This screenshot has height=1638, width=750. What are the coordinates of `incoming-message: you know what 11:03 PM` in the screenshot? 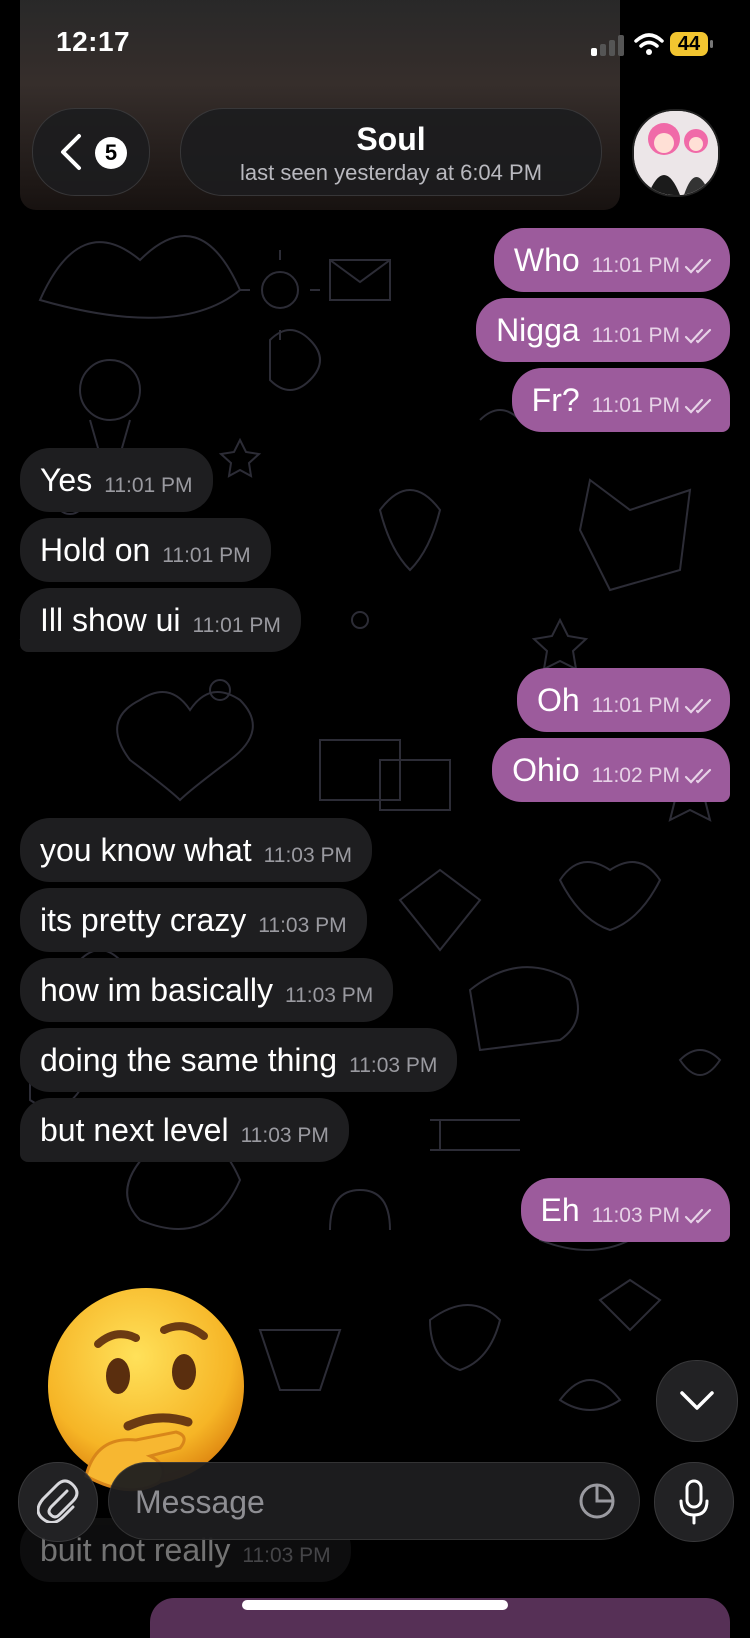 It's located at (196, 850).